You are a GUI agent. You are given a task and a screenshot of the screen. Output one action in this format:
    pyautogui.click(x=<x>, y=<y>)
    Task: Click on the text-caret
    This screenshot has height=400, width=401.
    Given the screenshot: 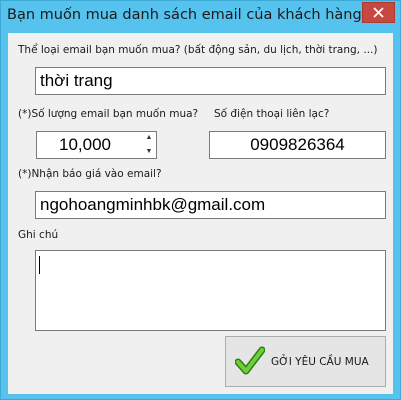 What is the action you would take?
    pyautogui.click(x=39, y=265)
    